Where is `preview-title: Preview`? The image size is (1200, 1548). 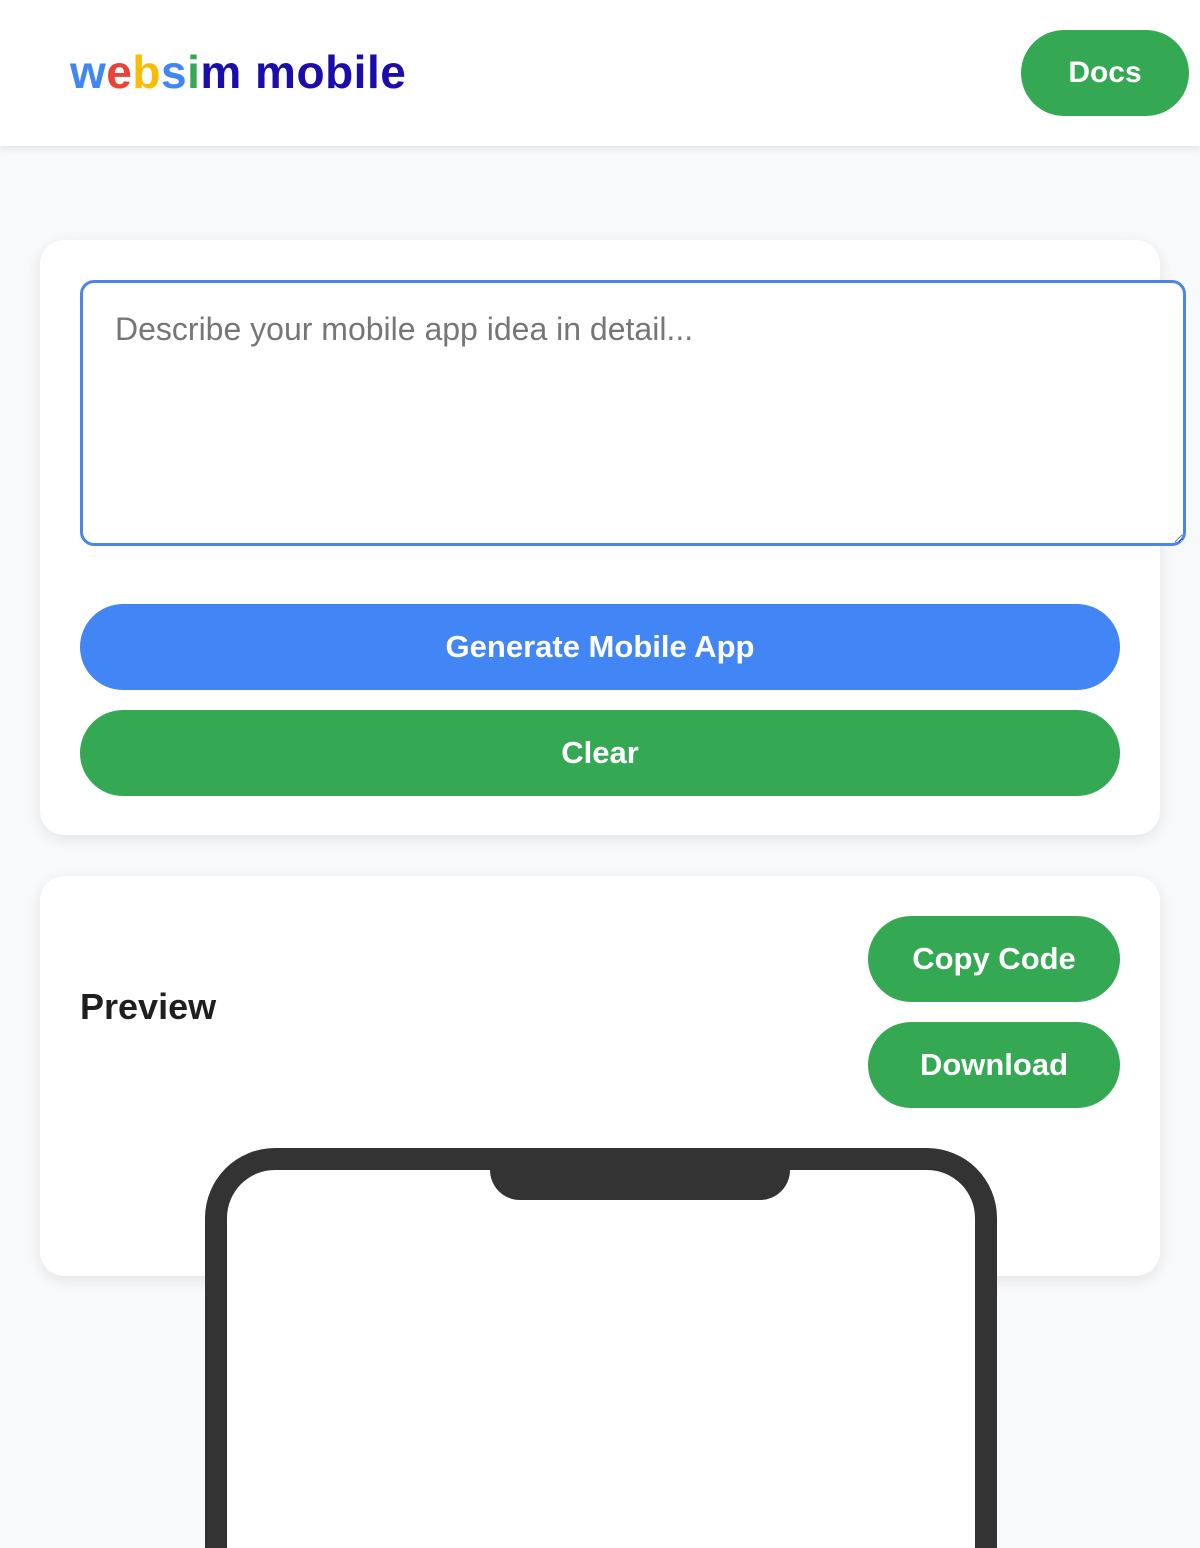
preview-title: Preview is located at coordinates (148, 1006).